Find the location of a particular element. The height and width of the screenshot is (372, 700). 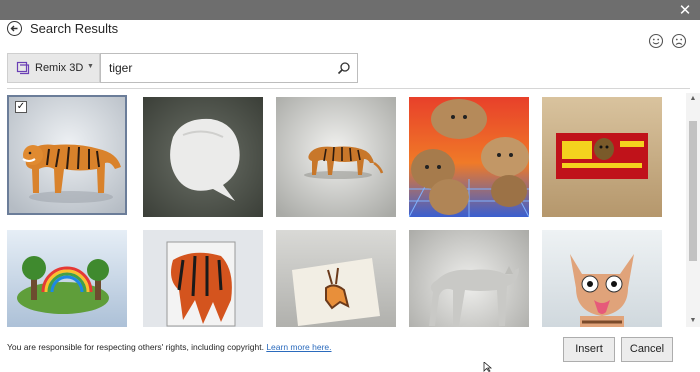

white-blob-thumbnail is located at coordinates (203, 157).